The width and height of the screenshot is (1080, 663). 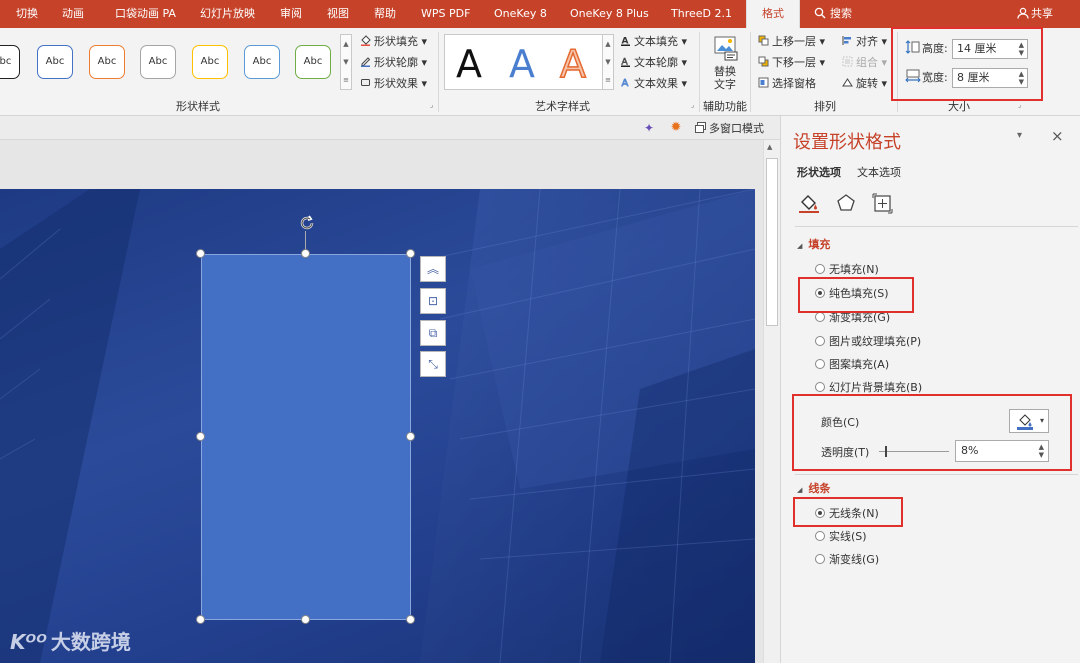 What do you see at coordinates (73, 14) in the screenshot?
I see `tab-animations: 动画` at bounding box center [73, 14].